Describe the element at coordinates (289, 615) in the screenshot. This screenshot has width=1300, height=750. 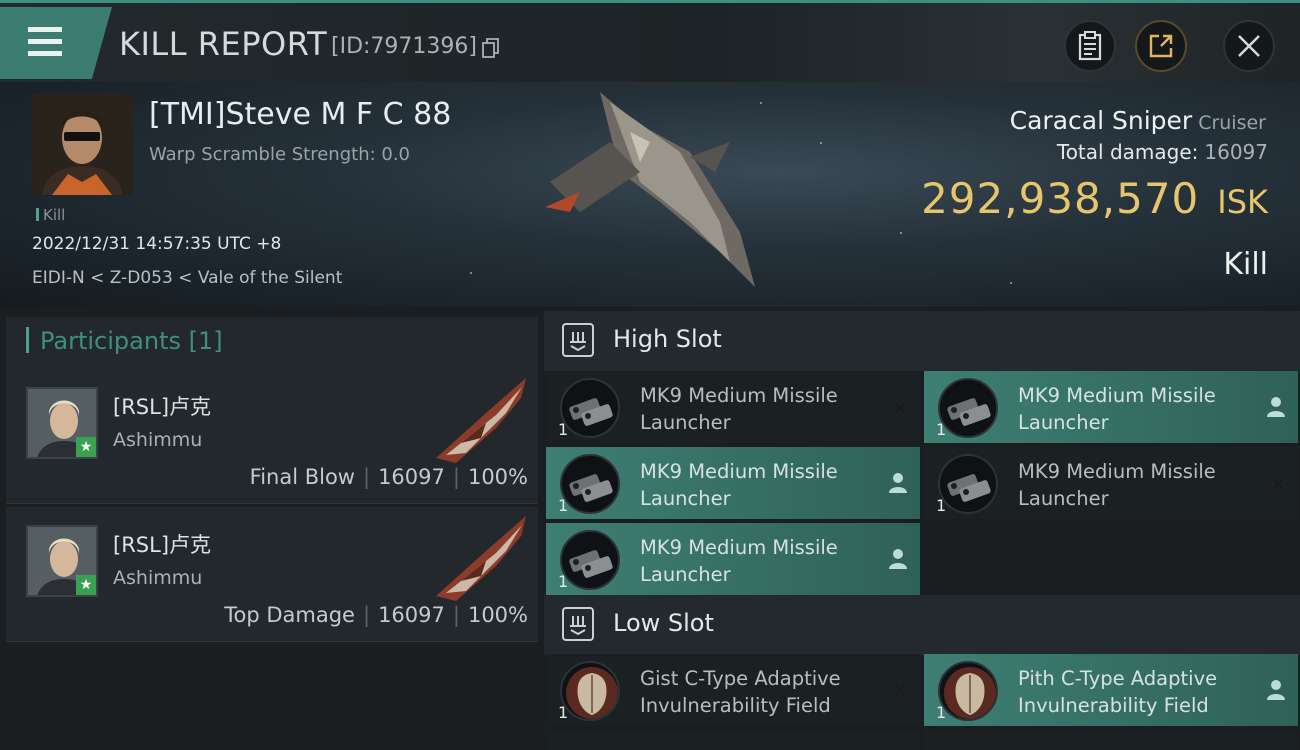
I see `participant-role: Top Damage` at that location.